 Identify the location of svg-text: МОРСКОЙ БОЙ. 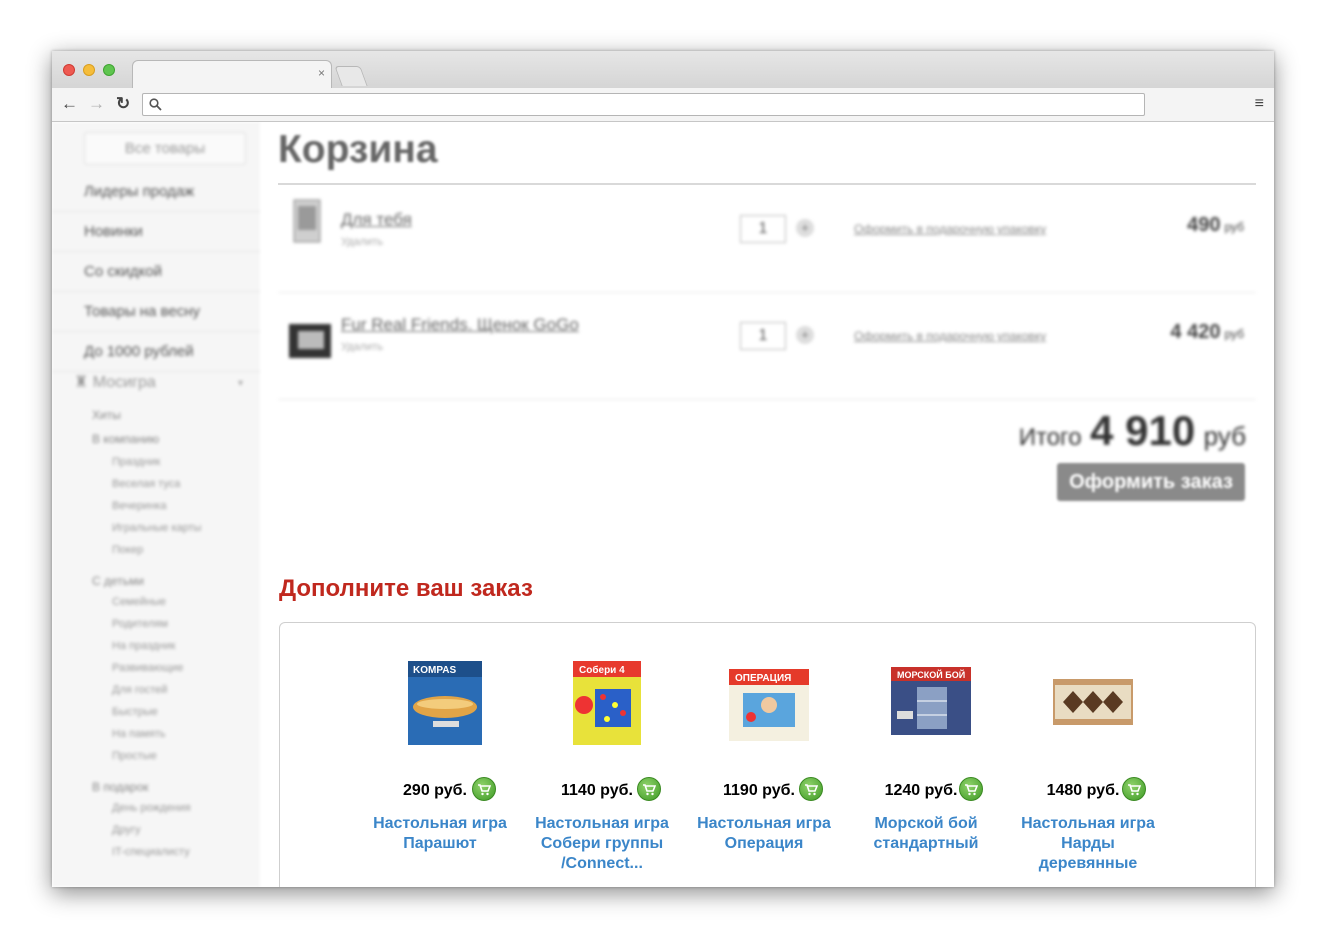
(931, 674).